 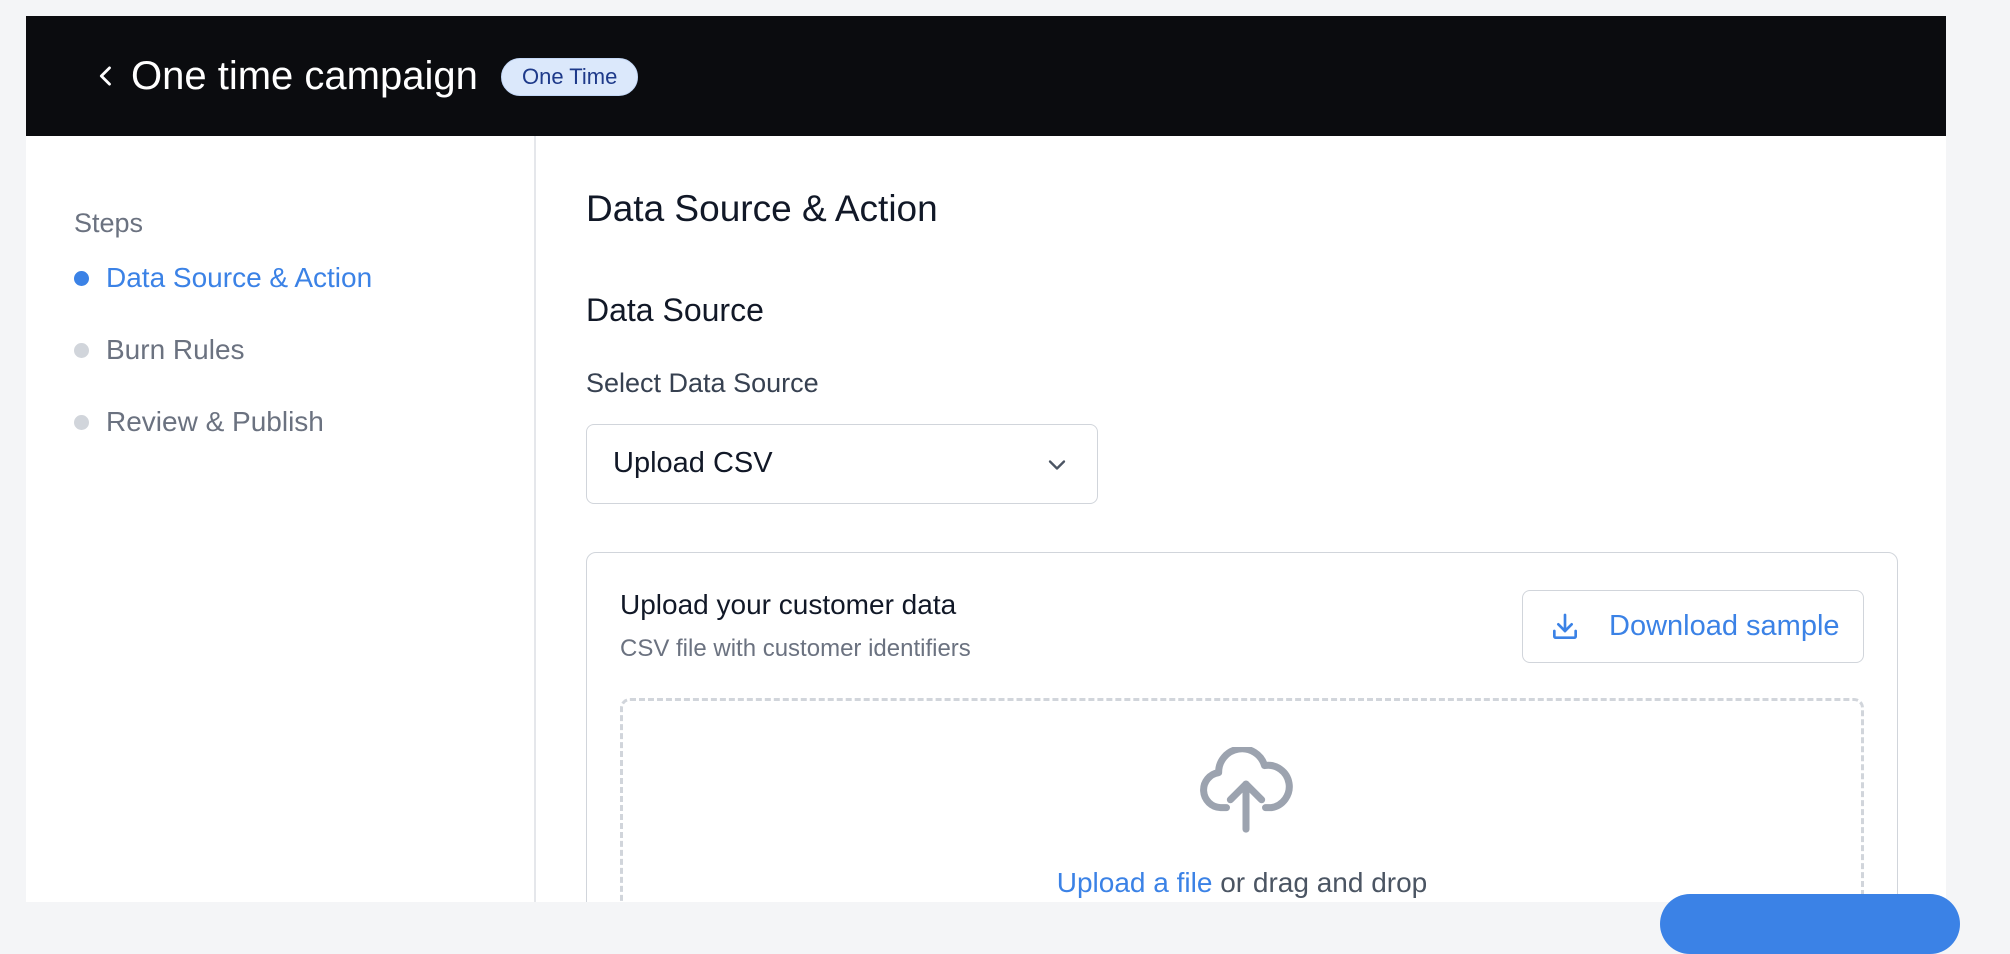 What do you see at coordinates (304, 76) in the screenshot?
I see `page-title: One time campaign` at bounding box center [304, 76].